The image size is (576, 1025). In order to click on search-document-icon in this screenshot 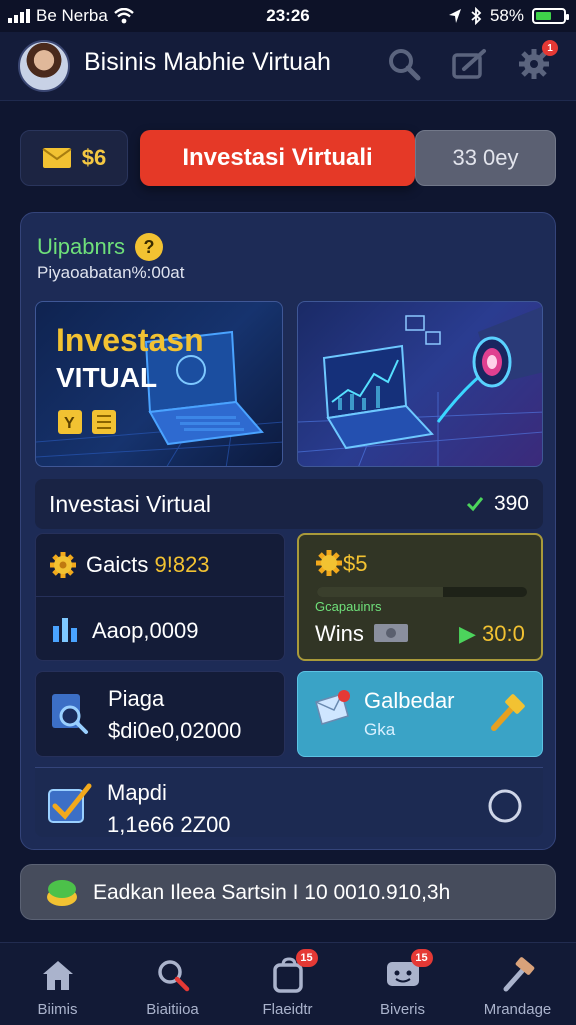, I will do `click(70, 714)`.